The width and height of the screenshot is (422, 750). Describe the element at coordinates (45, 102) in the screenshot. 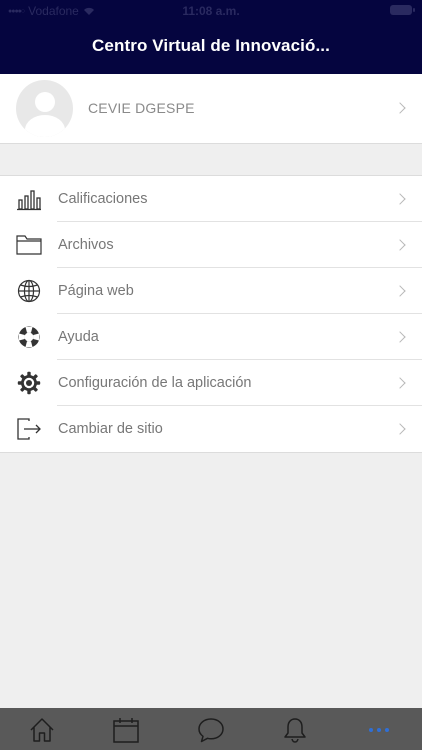

I see `avatar-head` at that location.